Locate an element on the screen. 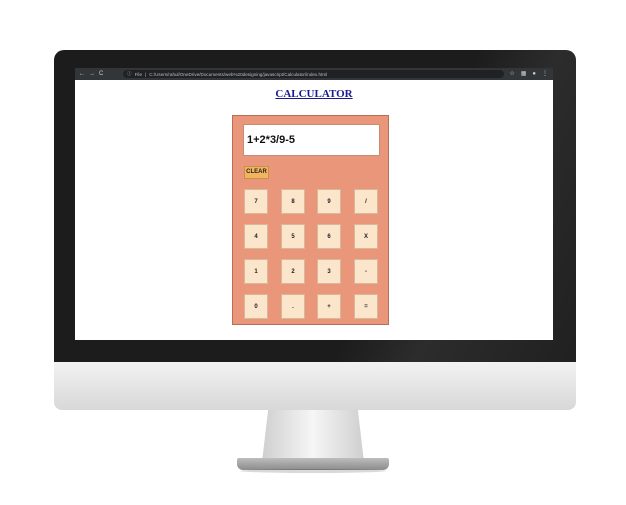 The image size is (626, 505). url-scheme: File is located at coordinates (138, 74).